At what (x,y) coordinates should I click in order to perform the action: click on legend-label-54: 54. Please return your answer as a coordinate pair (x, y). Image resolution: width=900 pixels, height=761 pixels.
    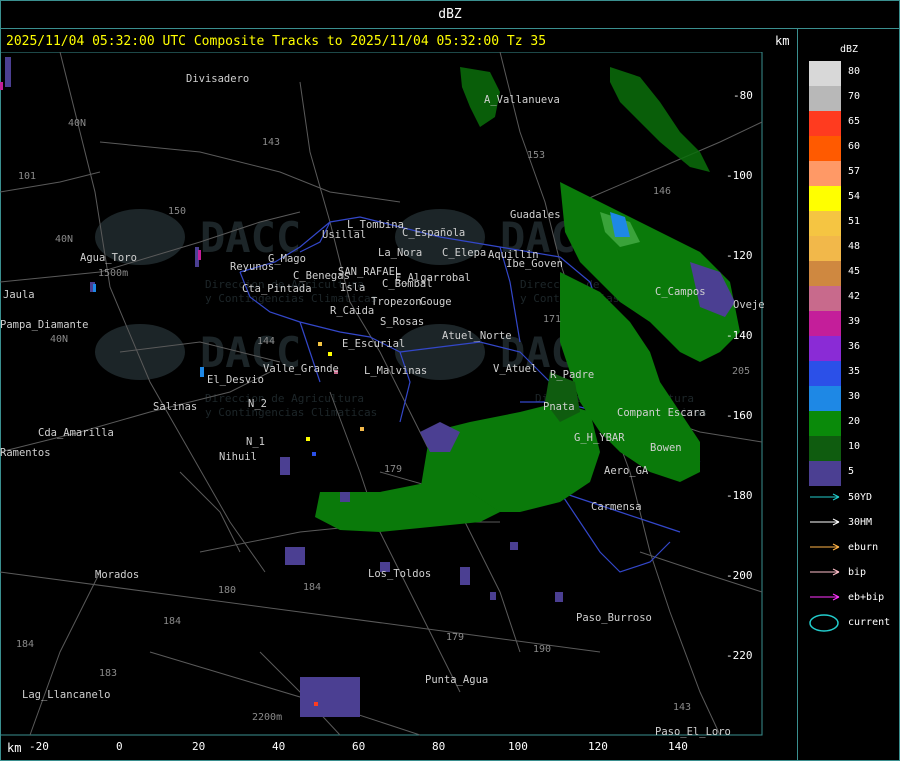
    Looking at the image, I should click on (854, 196).